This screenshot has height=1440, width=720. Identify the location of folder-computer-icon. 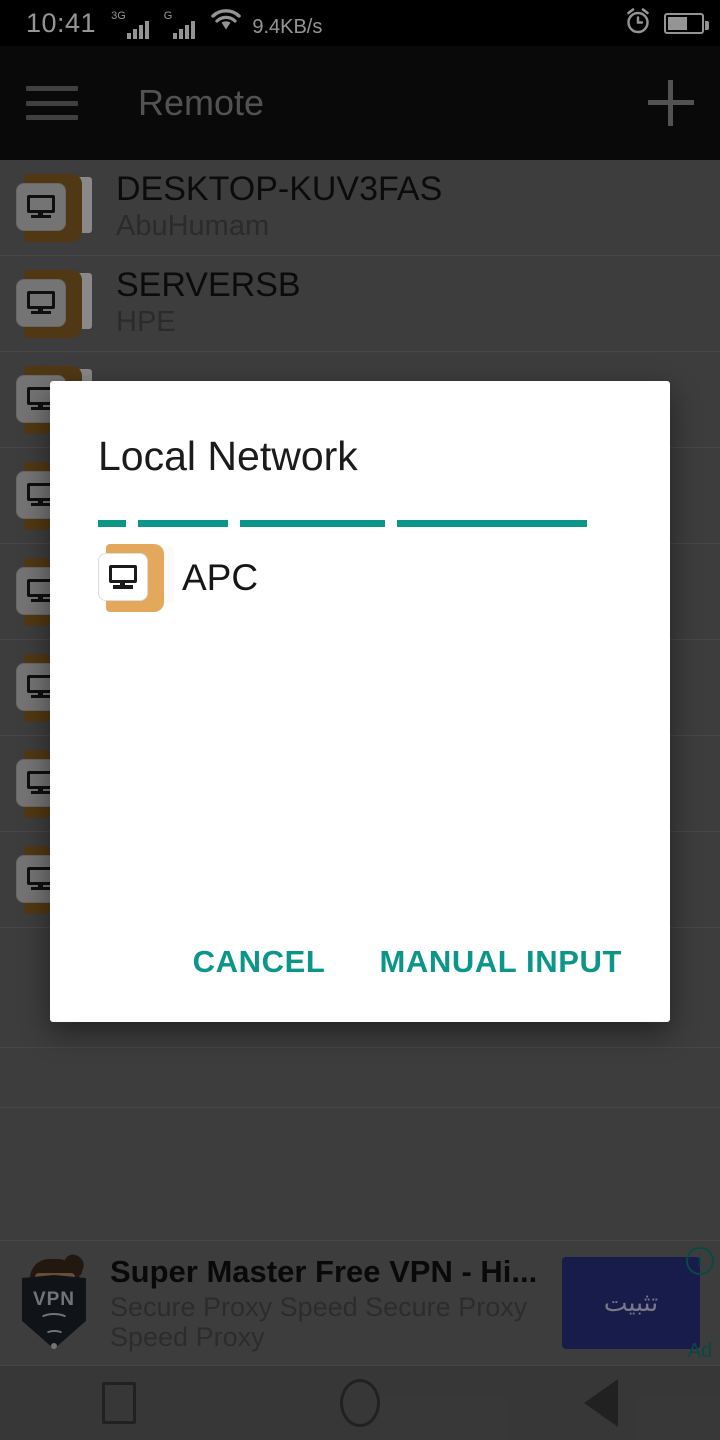
(137, 578).